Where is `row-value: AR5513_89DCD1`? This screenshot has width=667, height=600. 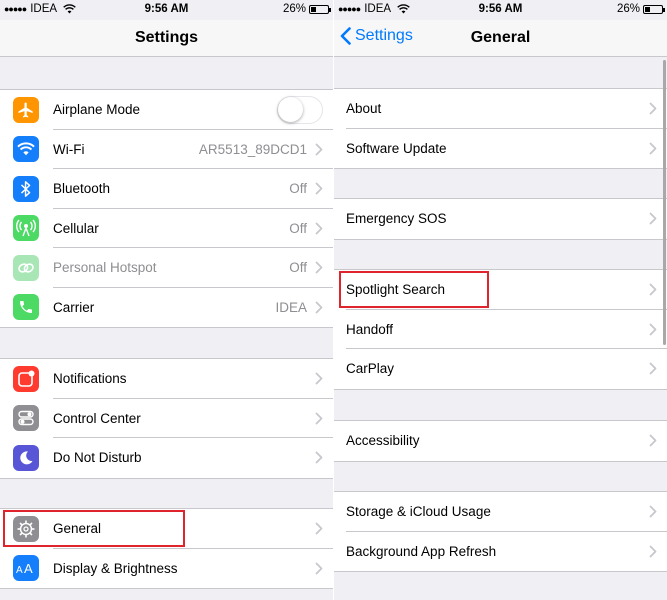 row-value: AR5513_89DCD1 is located at coordinates (252, 149).